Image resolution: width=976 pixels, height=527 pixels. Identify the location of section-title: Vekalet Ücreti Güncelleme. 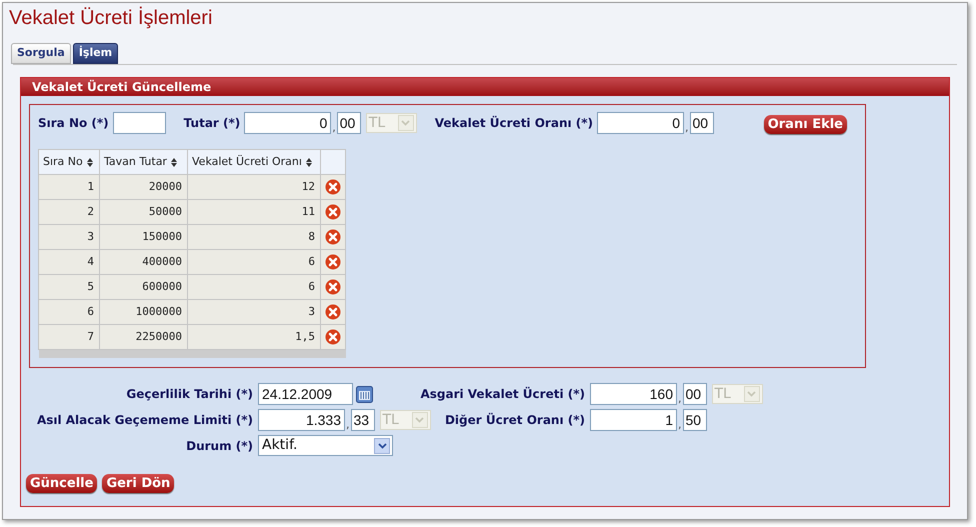
(485, 87).